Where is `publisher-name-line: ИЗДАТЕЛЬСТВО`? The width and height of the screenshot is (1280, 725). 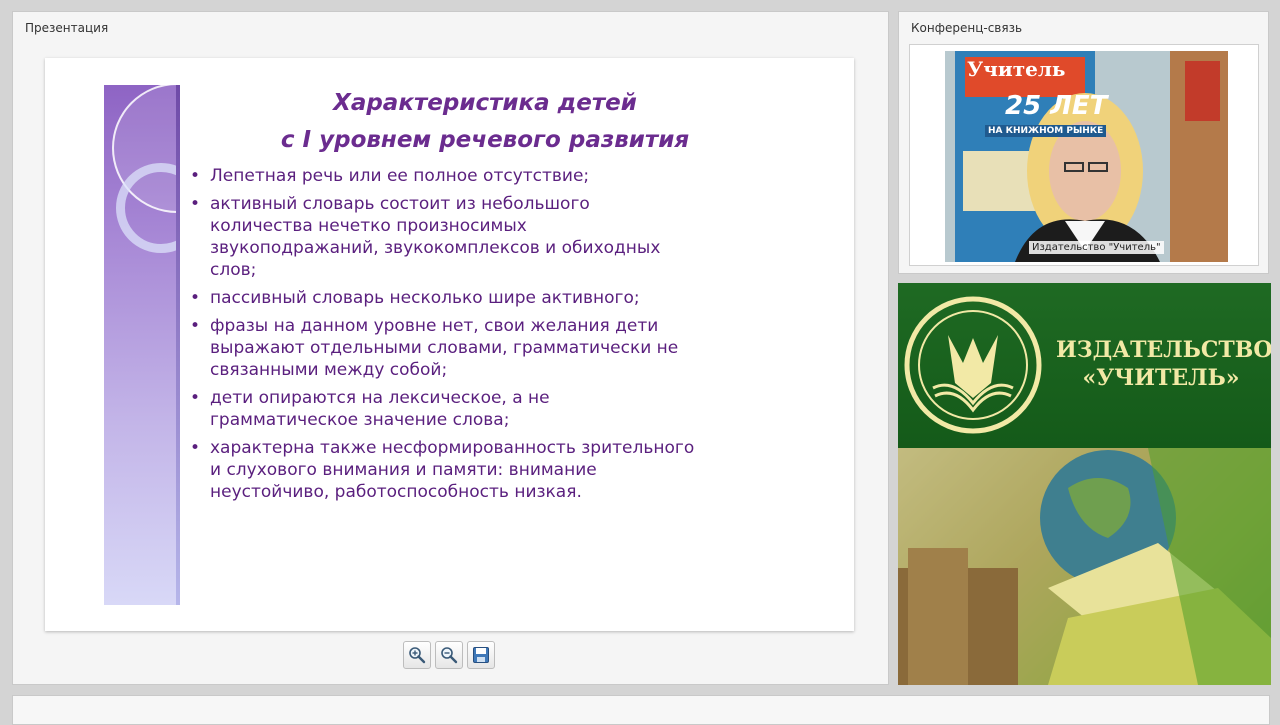
publisher-name-line: ИЗДАТЕЛЬСТВО is located at coordinates (1163, 350).